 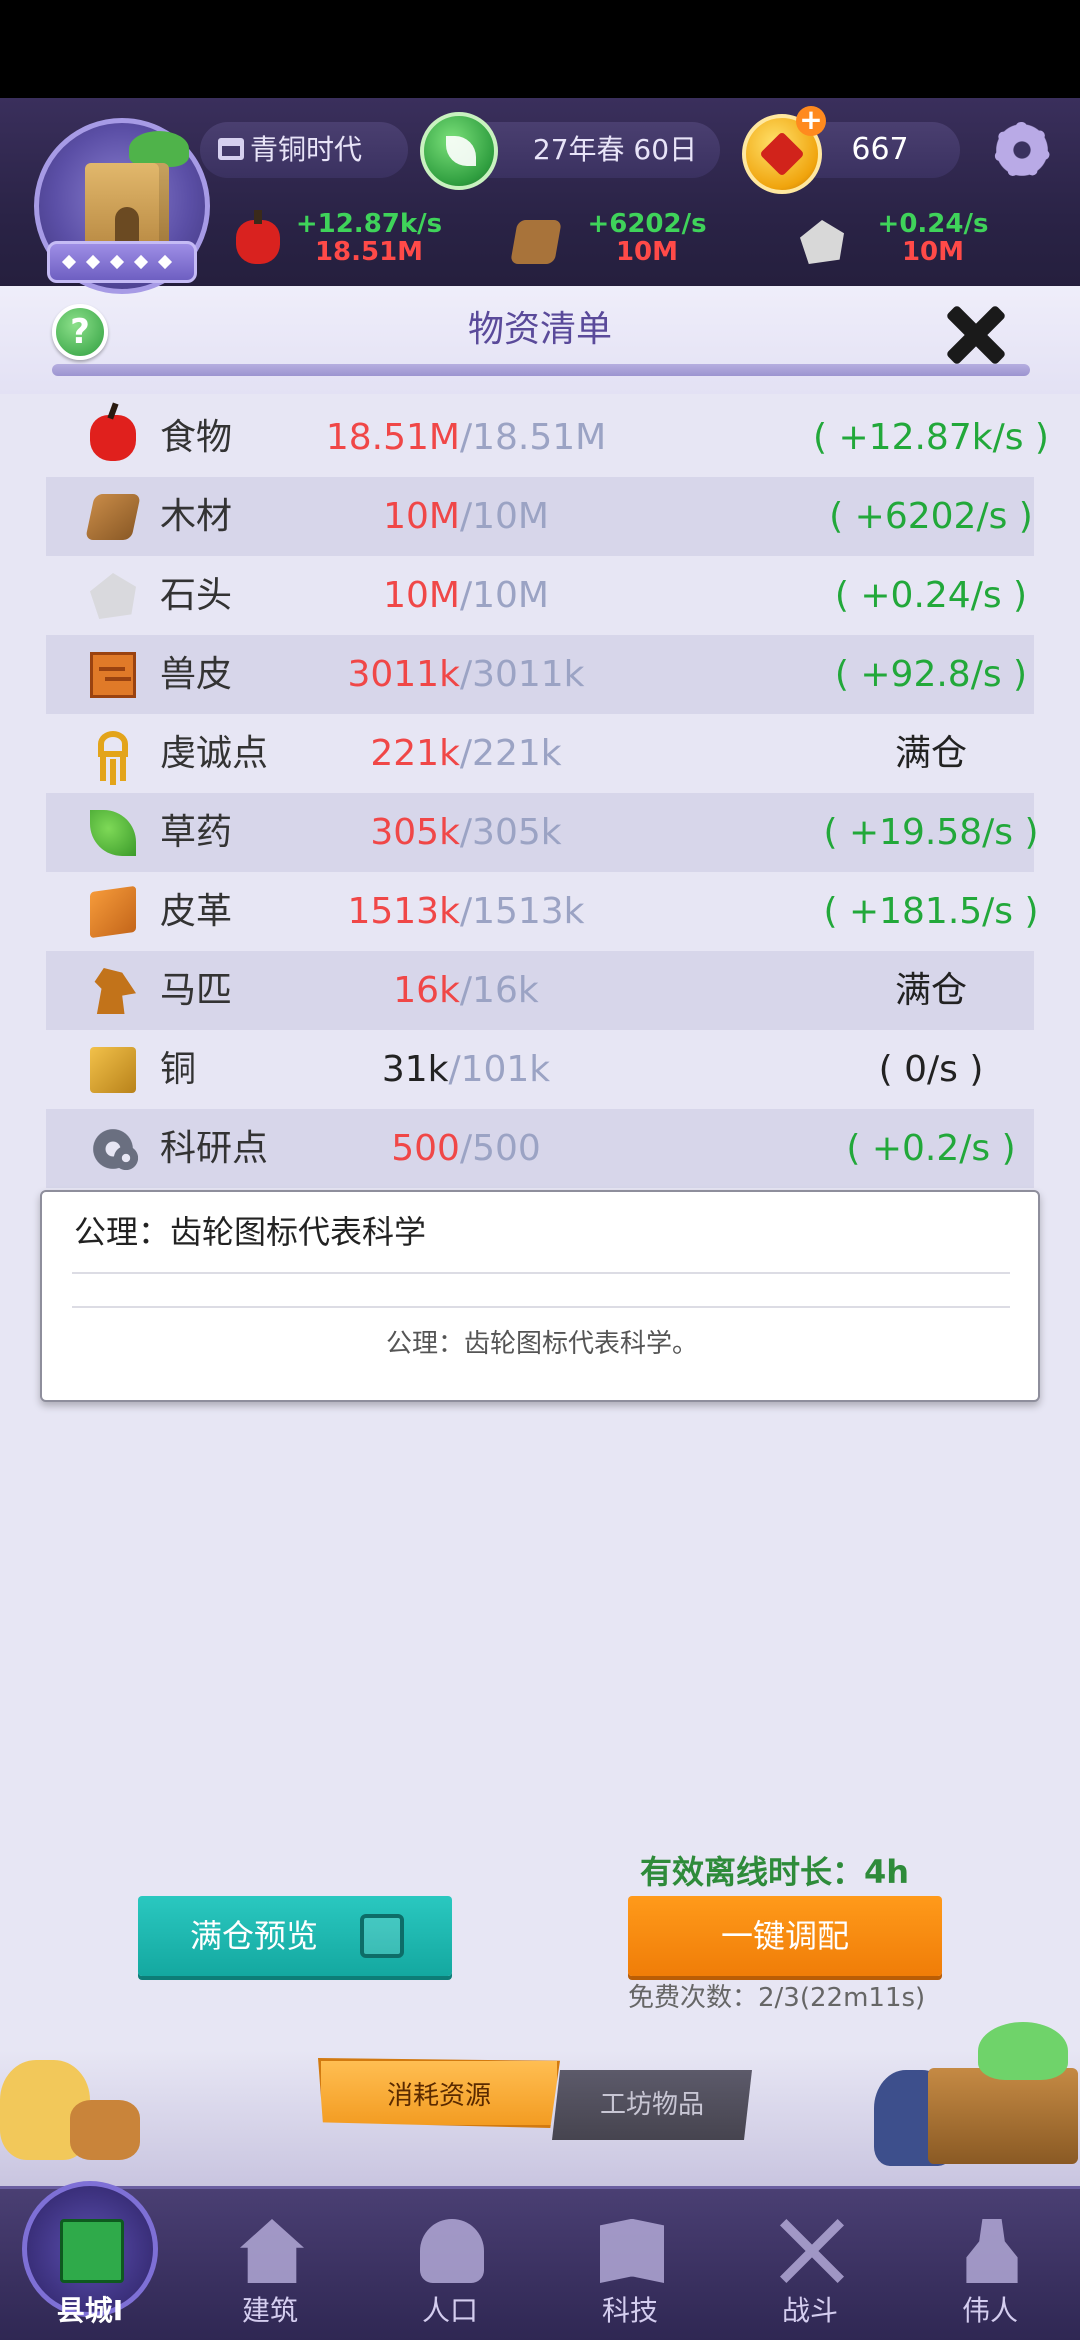 I want to click on level-ribbon, so click(x=122, y=262).